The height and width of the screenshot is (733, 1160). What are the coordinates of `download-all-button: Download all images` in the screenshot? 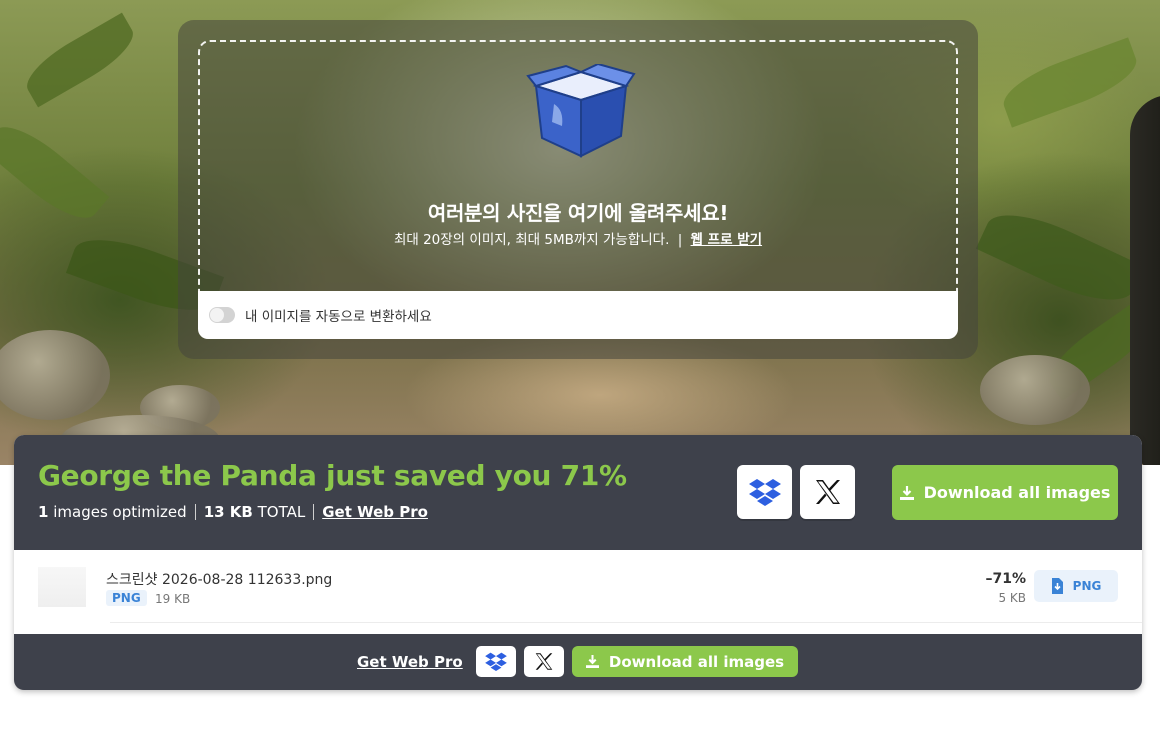 It's located at (1005, 492).